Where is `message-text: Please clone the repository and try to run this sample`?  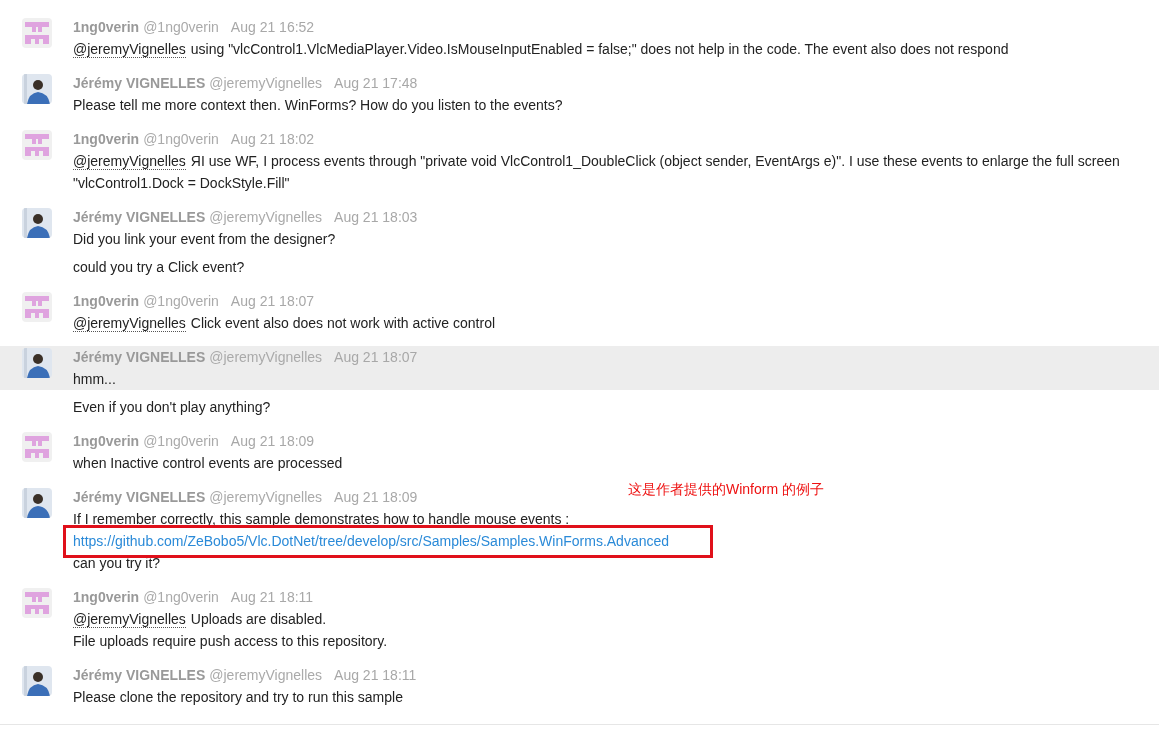
message-text: Please clone the repository and try to run this sample is located at coordinates (238, 697).